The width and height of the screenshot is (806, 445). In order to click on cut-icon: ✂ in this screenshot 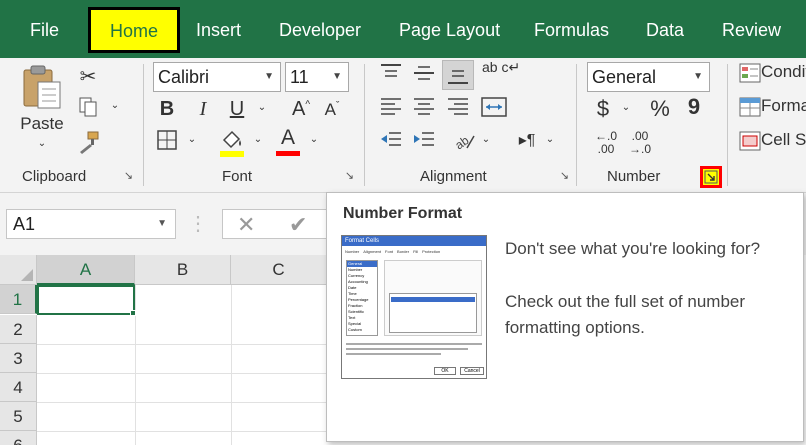, I will do `click(88, 76)`.